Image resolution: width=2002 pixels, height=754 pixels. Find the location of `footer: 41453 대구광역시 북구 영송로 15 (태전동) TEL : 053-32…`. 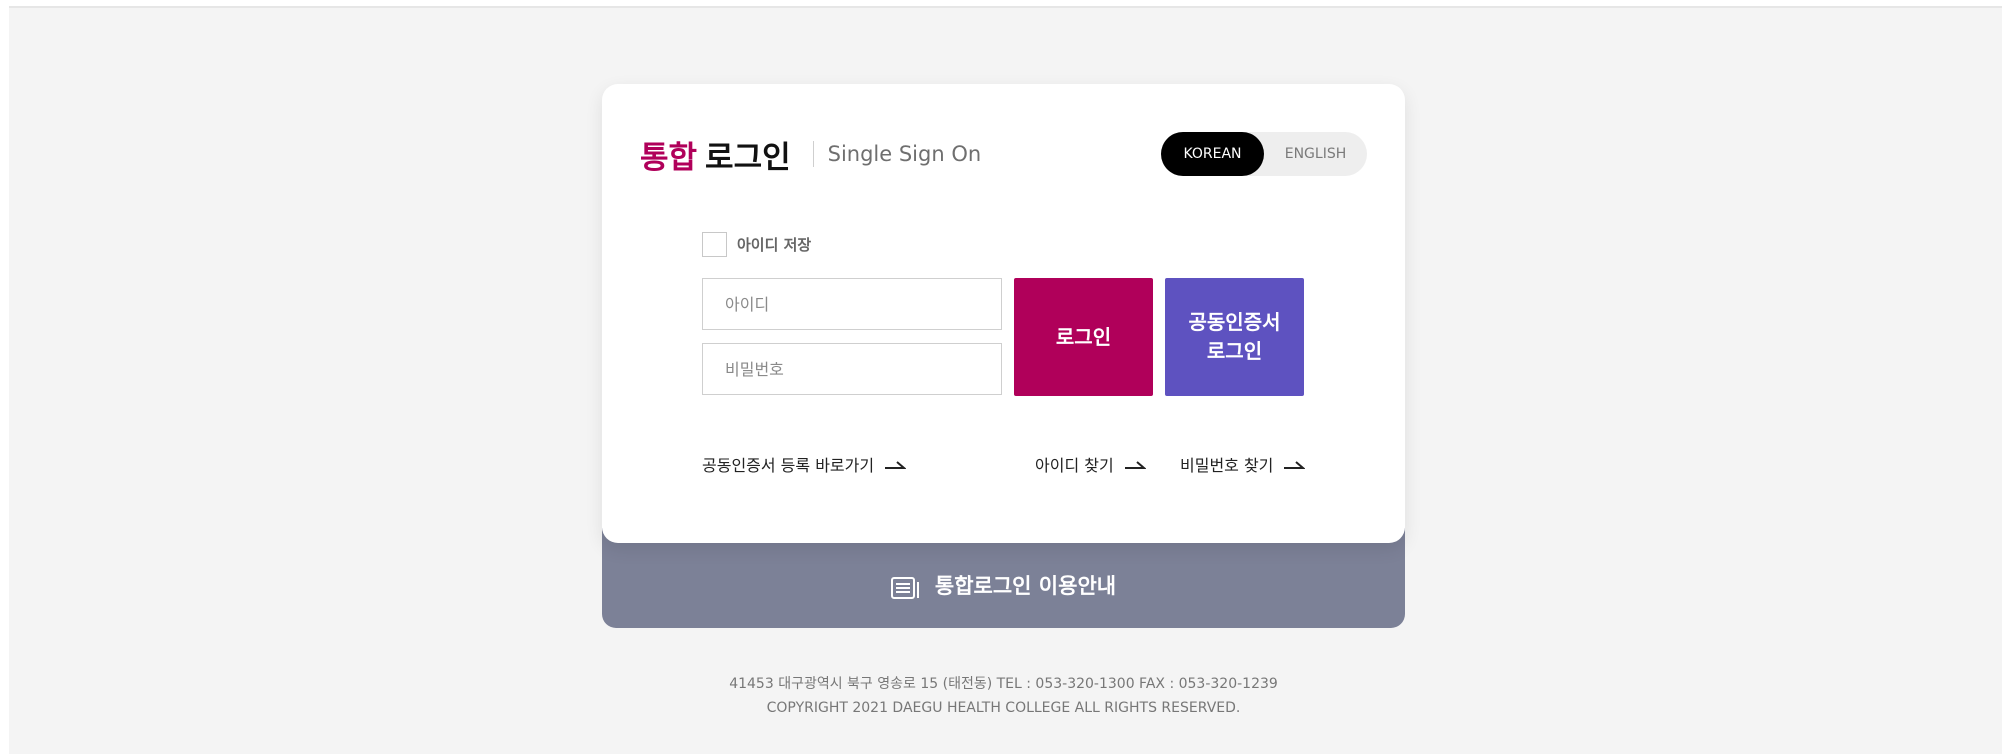

footer: 41453 대구광역시 북구 영송로 15 (태전동) TEL : 053-32… is located at coordinates (1003, 696).